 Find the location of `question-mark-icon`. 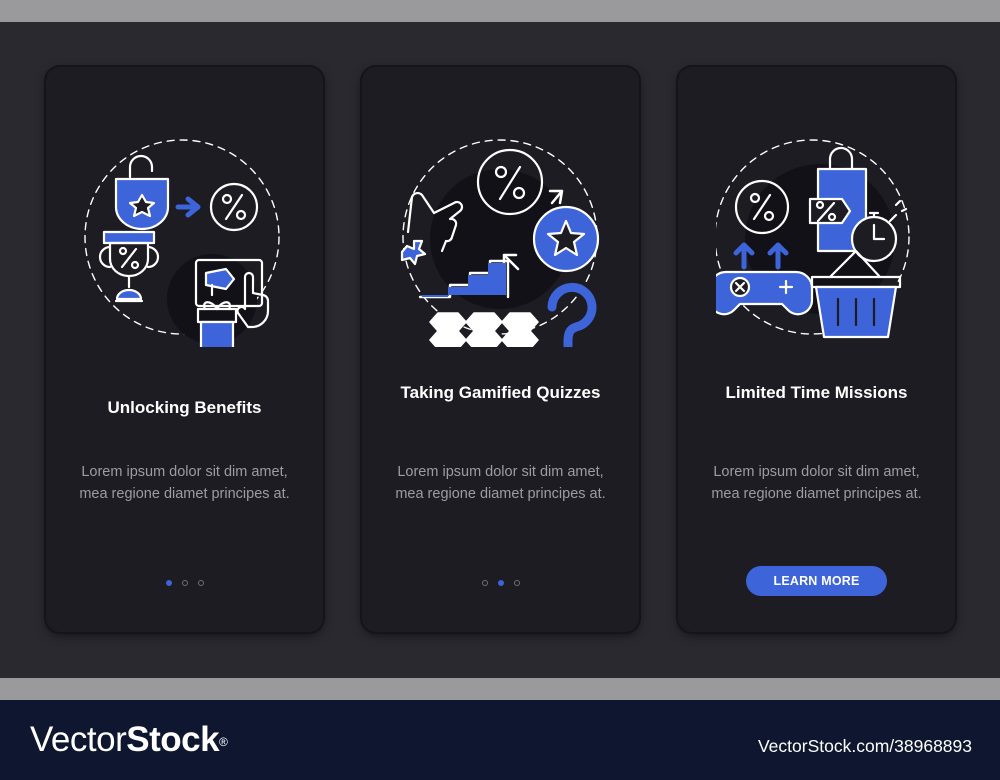

question-mark-icon is located at coordinates (572, 314).